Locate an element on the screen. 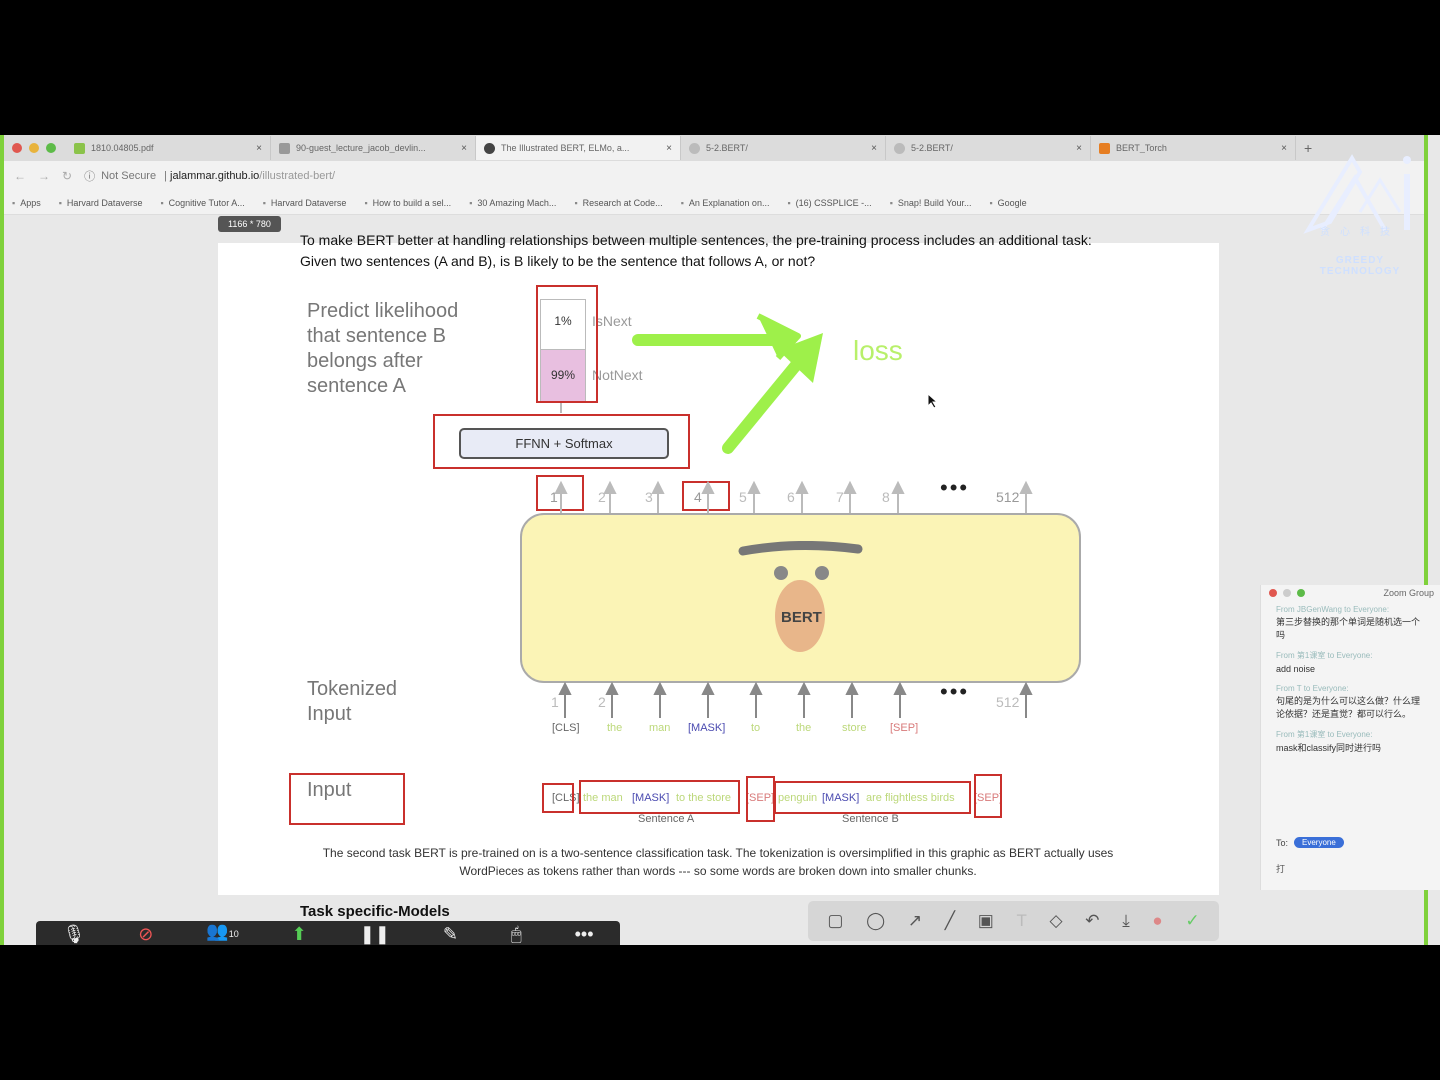  window-controls is located at coordinates (35, 148).